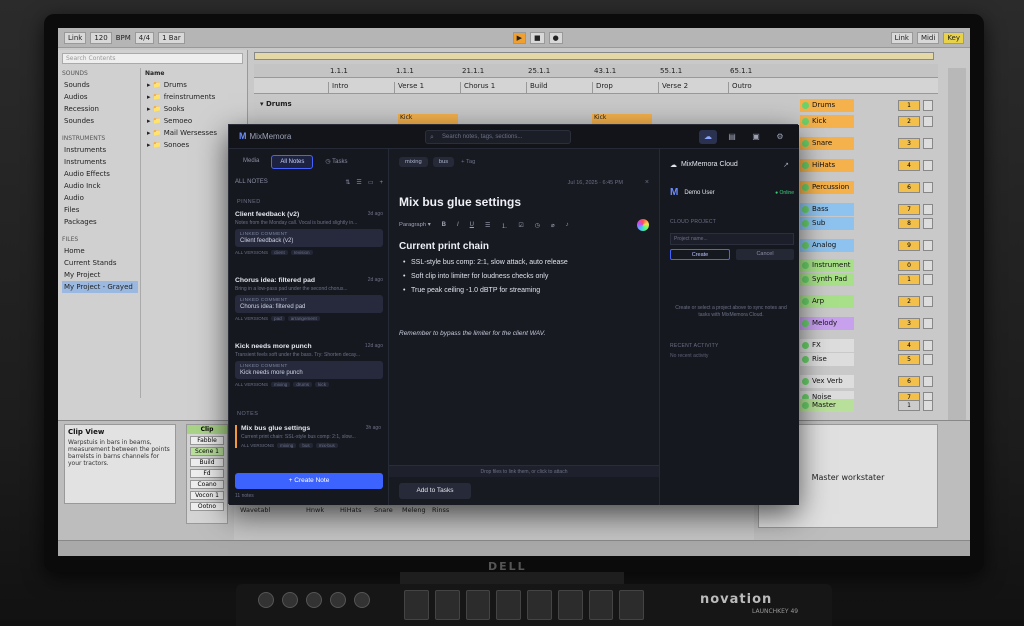 The image size is (1024, 626). What do you see at coordinates (708, 137) in the screenshot?
I see `cloud-icon: ☁` at bounding box center [708, 137].